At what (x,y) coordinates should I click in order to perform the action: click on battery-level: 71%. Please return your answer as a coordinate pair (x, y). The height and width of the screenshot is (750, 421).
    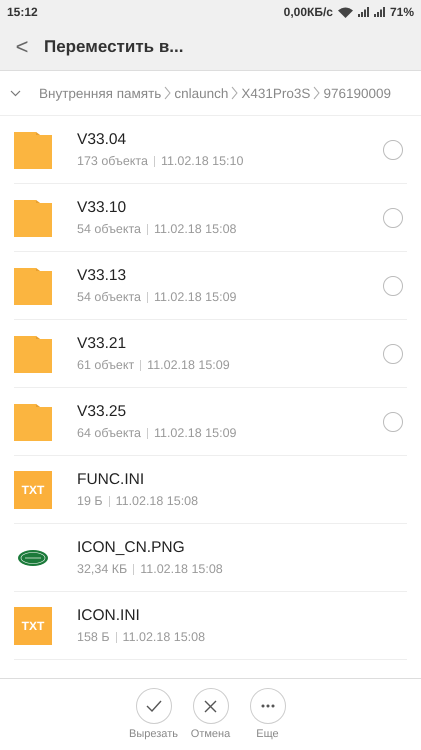
    Looking at the image, I should click on (402, 12).